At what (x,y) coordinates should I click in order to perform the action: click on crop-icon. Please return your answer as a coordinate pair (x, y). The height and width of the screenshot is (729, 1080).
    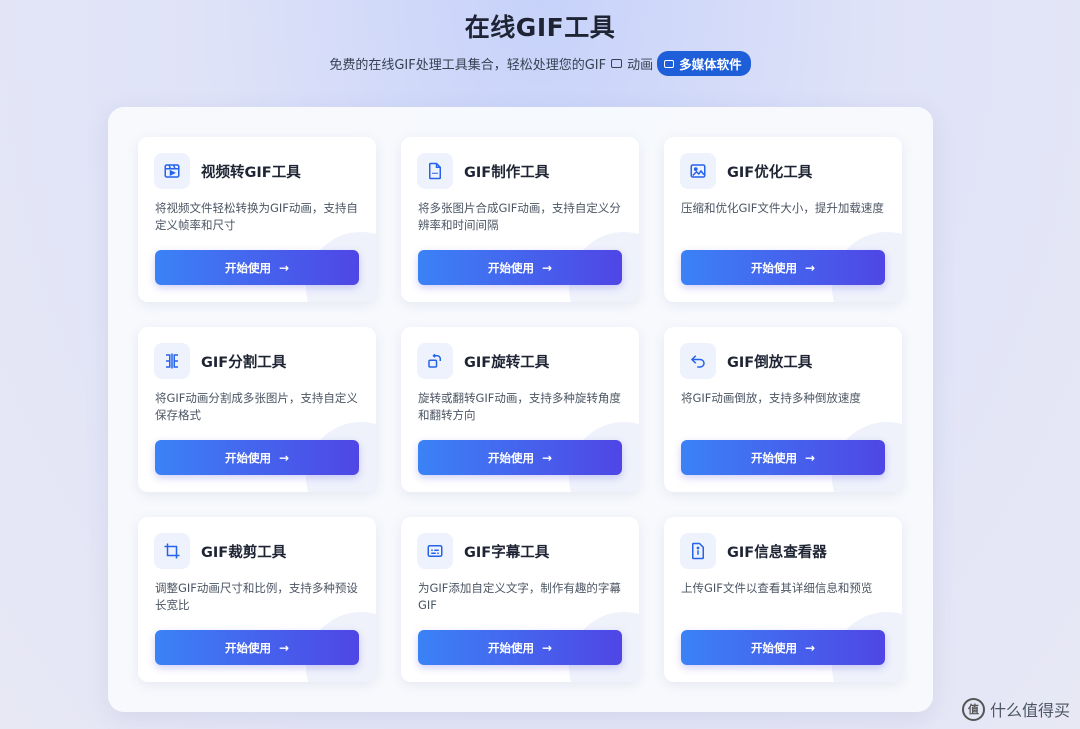
    Looking at the image, I should click on (172, 551).